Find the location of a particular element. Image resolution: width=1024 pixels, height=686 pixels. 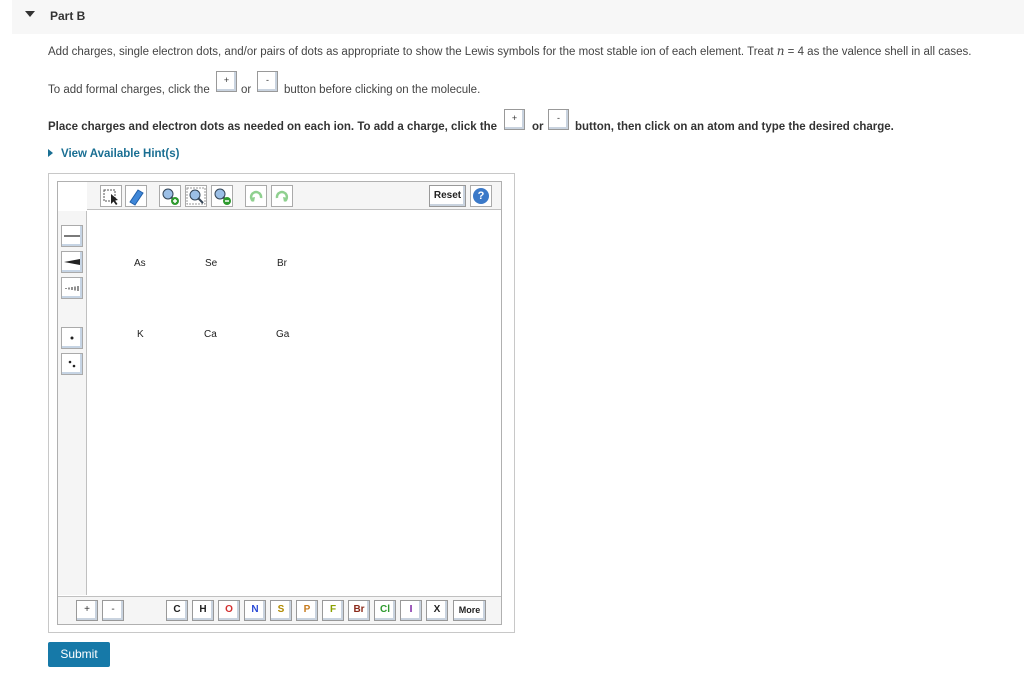

redo-tool-icon is located at coordinates (282, 196).